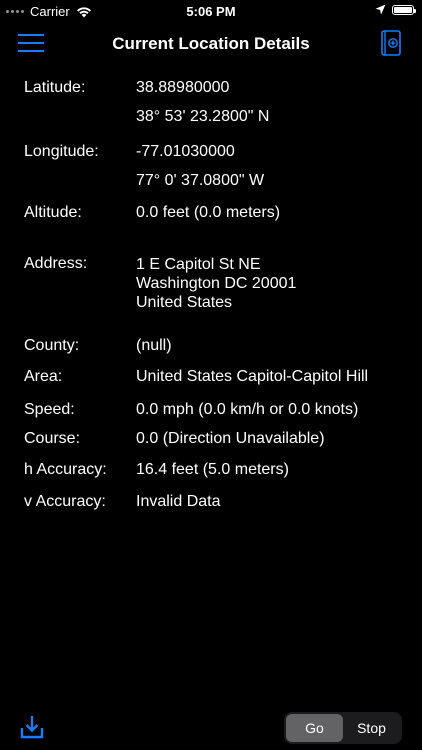 This screenshot has height=750, width=422. Describe the element at coordinates (52, 438) in the screenshot. I see `course-label: Course:` at that location.